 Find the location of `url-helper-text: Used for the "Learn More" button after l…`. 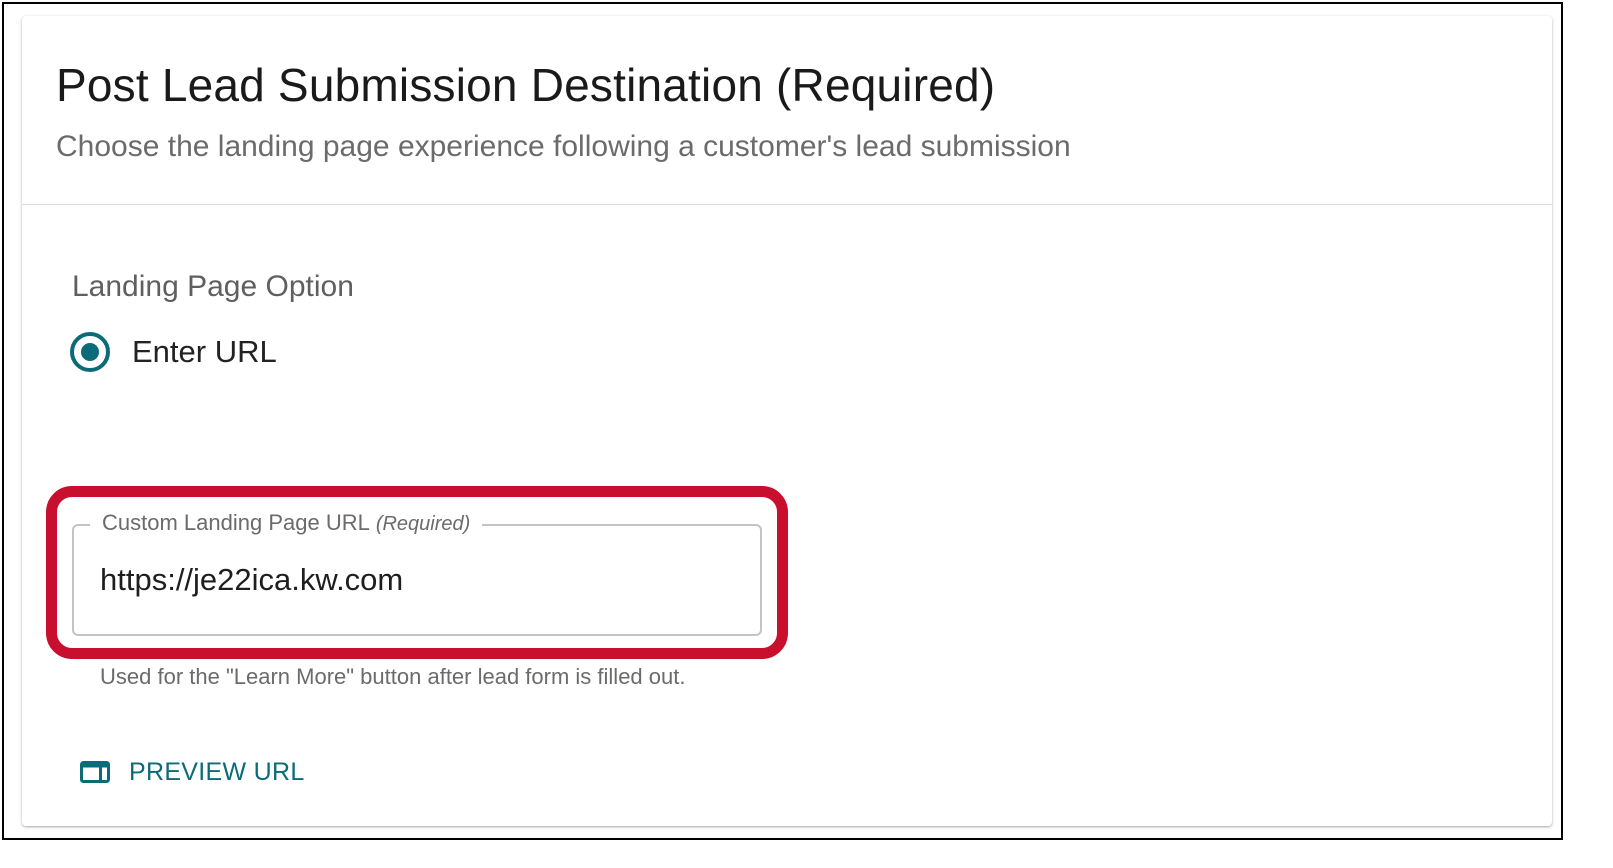

url-helper-text: Used for the "Learn More" button after l… is located at coordinates (393, 676).